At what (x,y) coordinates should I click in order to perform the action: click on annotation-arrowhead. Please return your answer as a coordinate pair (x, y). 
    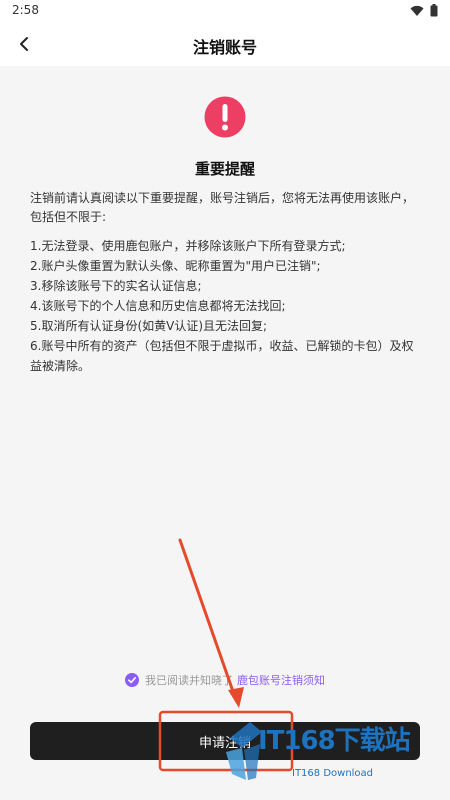
    Looking at the image, I should click on (236, 697).